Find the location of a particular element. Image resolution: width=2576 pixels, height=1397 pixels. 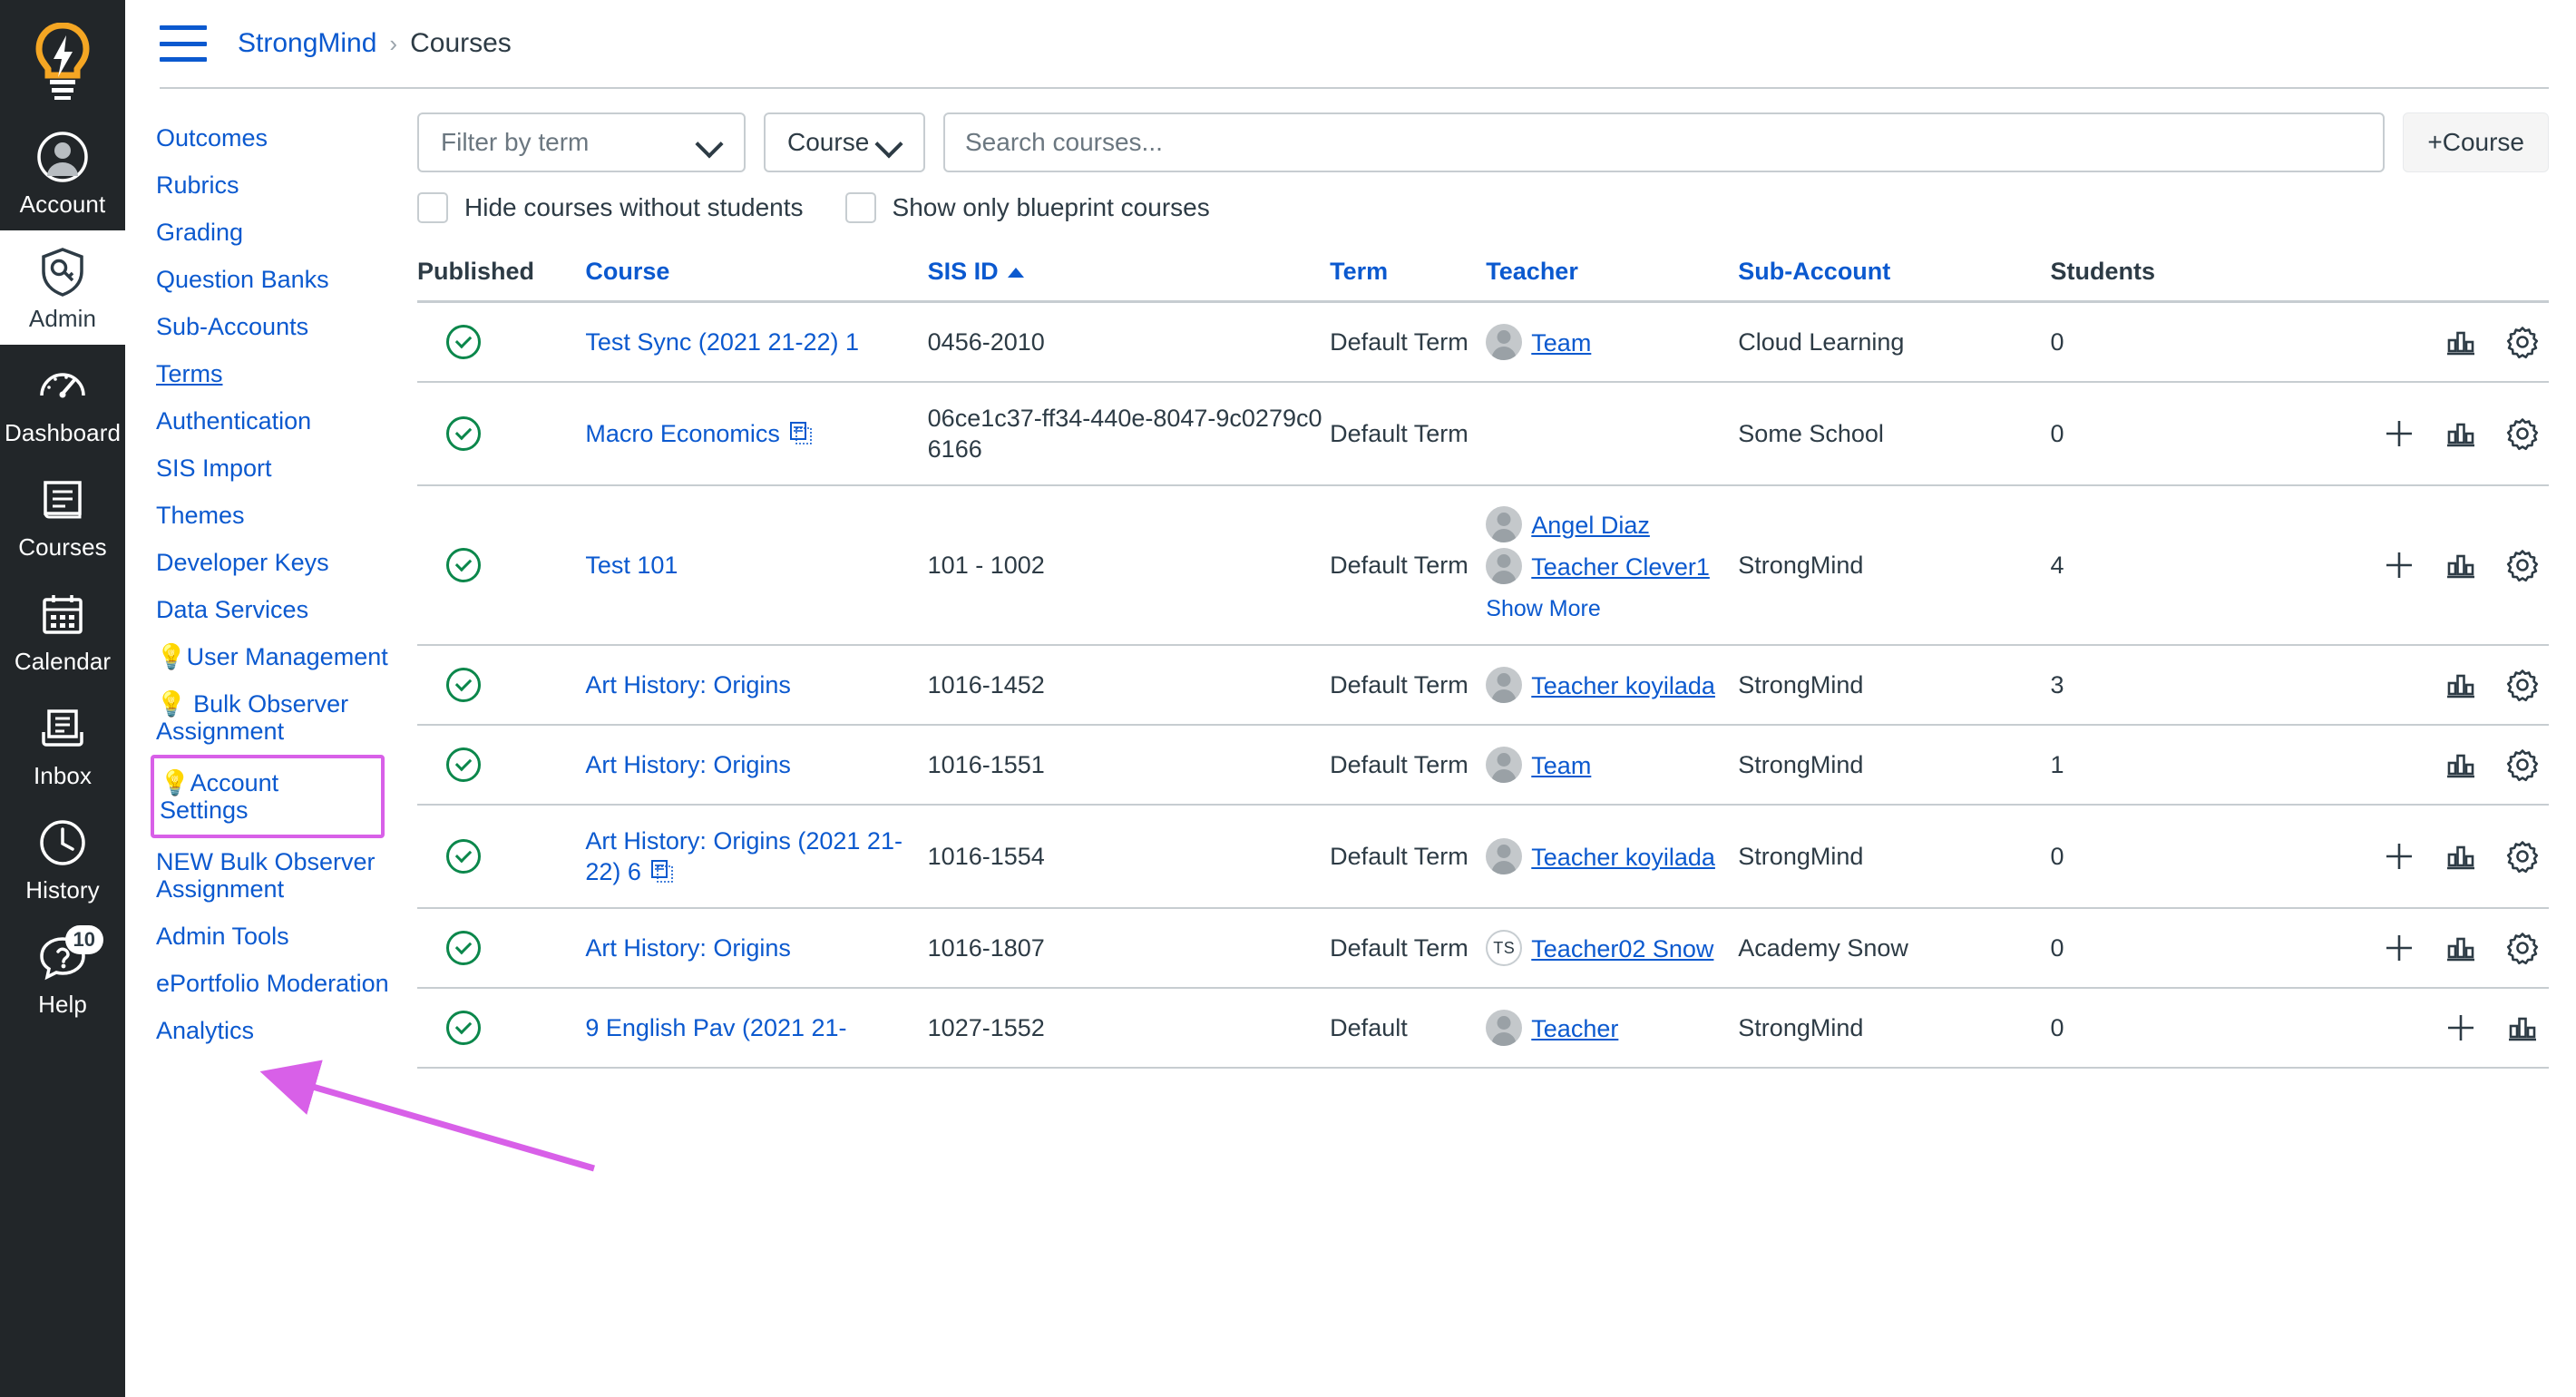

lightbulb-logo-icon is located at coordinates (62, 61).